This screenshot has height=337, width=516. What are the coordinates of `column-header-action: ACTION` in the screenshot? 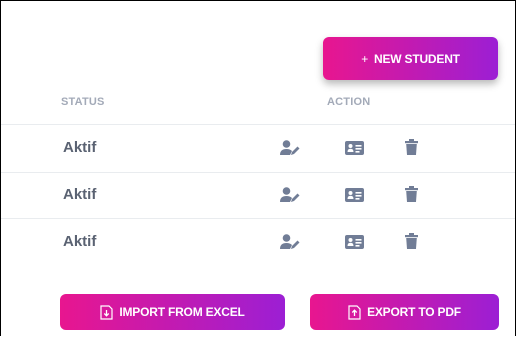 It's located at (349, 102).